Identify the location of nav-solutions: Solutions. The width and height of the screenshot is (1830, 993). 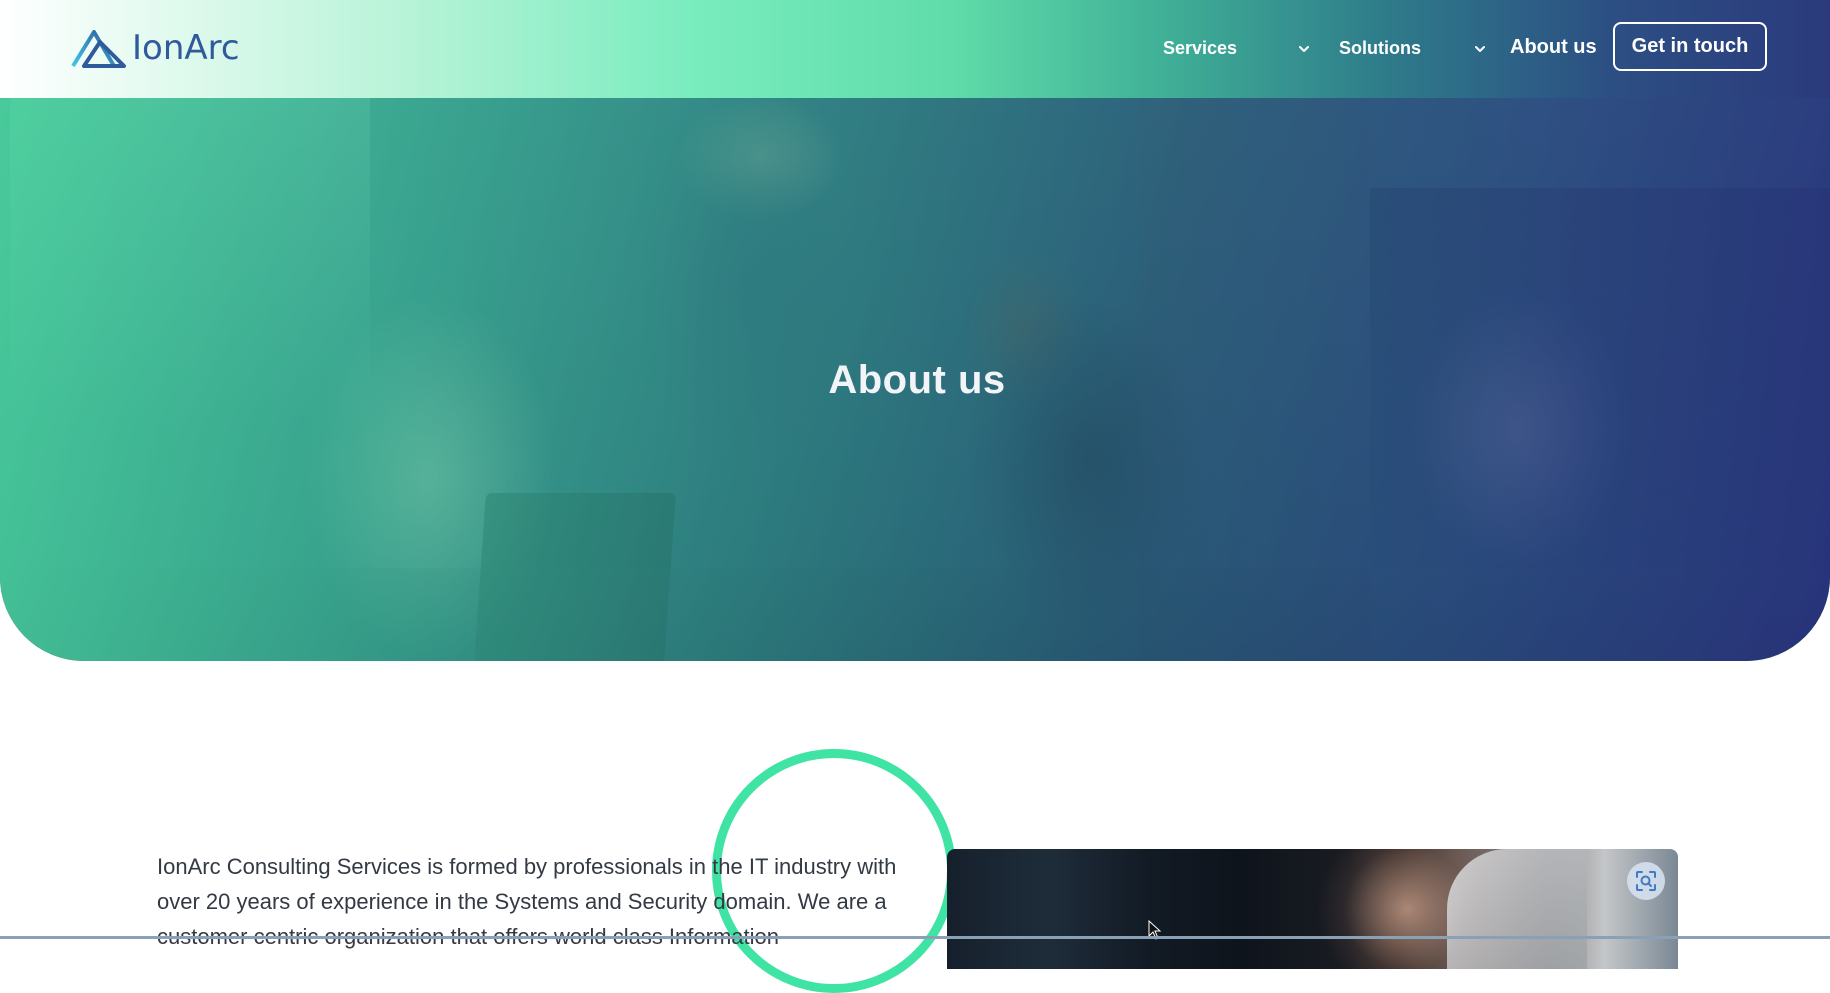
(1380, 48).